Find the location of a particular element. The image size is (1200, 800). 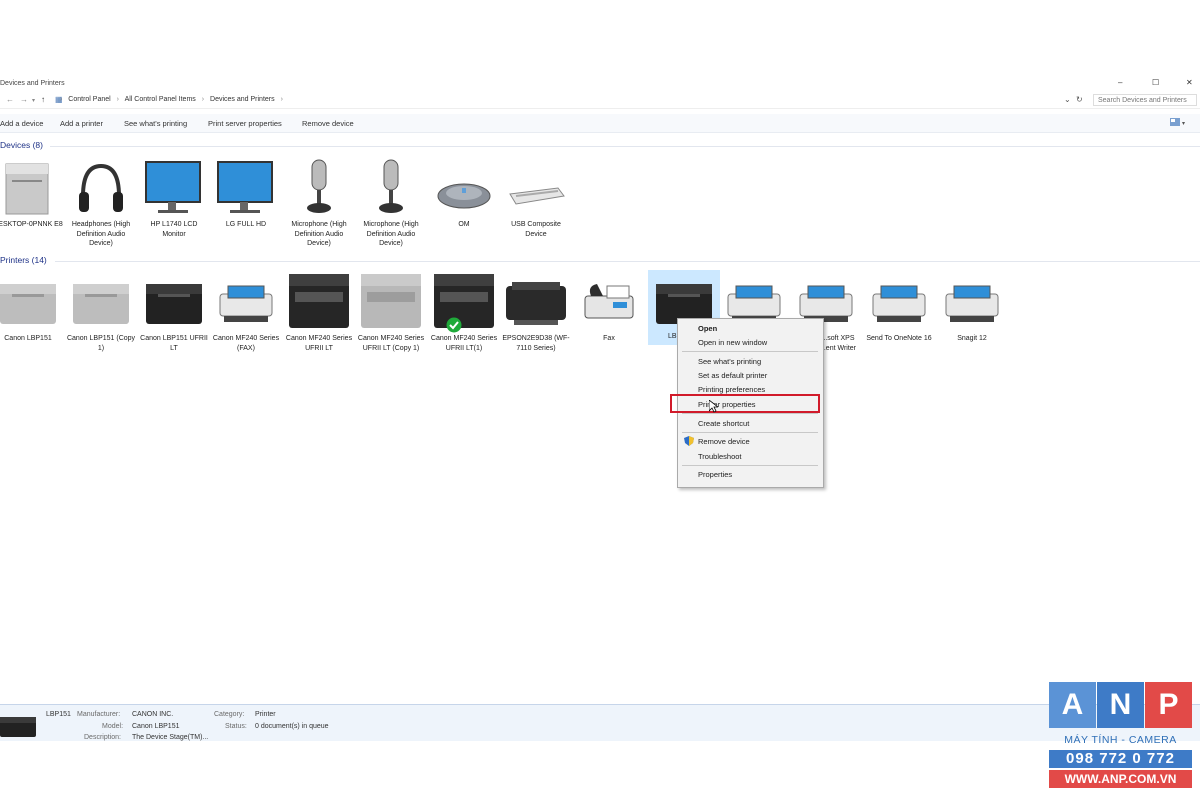

menu-item-open-new-window: Open in new window is located at coordinates (732, 342).